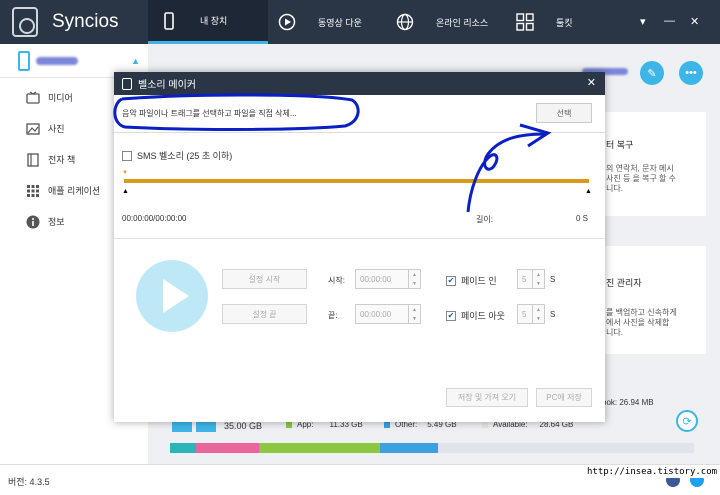  What do you see at coordinates (524, 314) in the screenshot?
I see `fade-out-value: 5` at bounding box center [524, 314].